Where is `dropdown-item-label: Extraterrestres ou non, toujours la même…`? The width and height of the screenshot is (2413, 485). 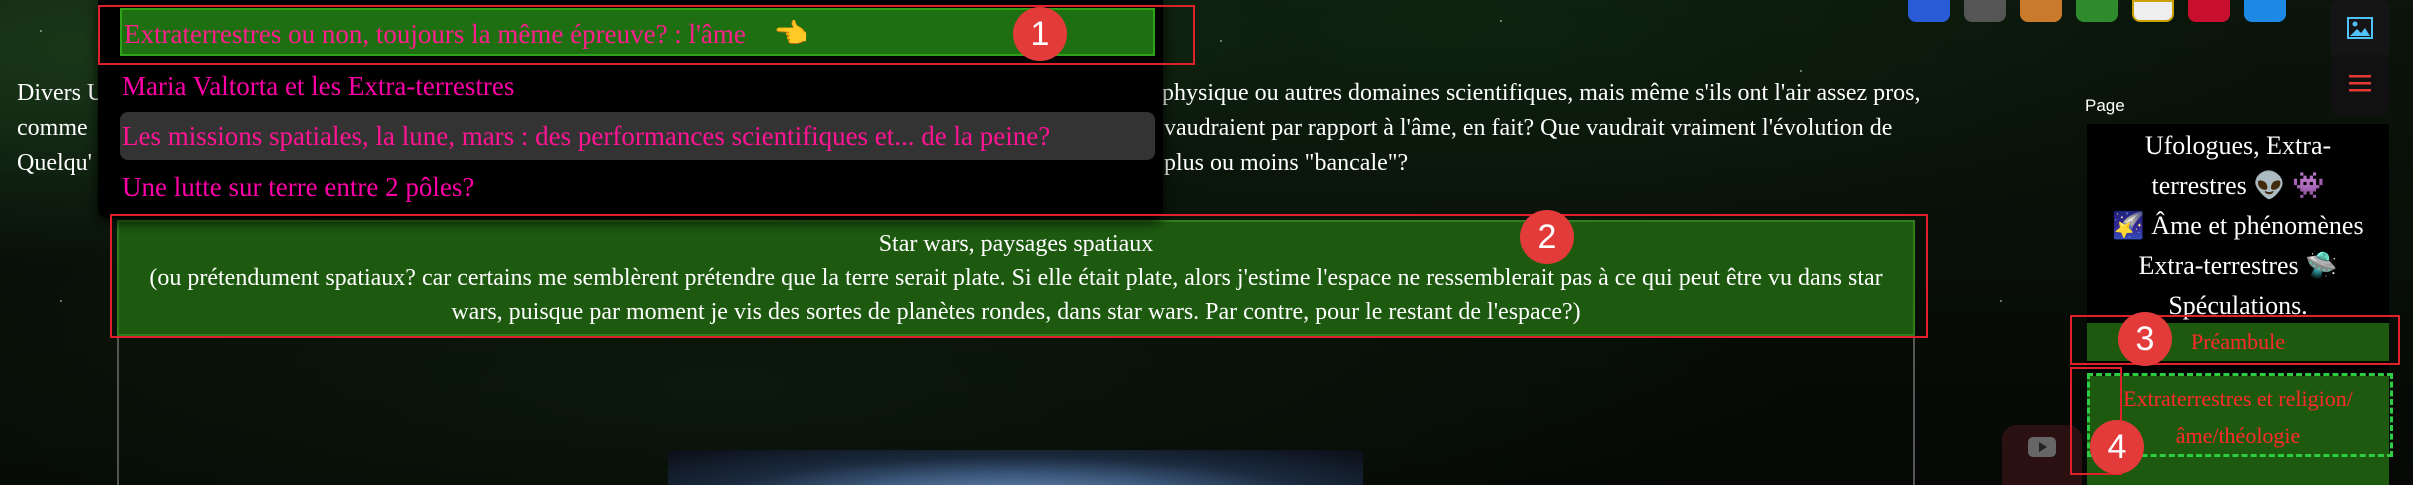 dropdown-item-label: Extraterrestres ou non, toujours la même… is located at coordinates (435, 34).